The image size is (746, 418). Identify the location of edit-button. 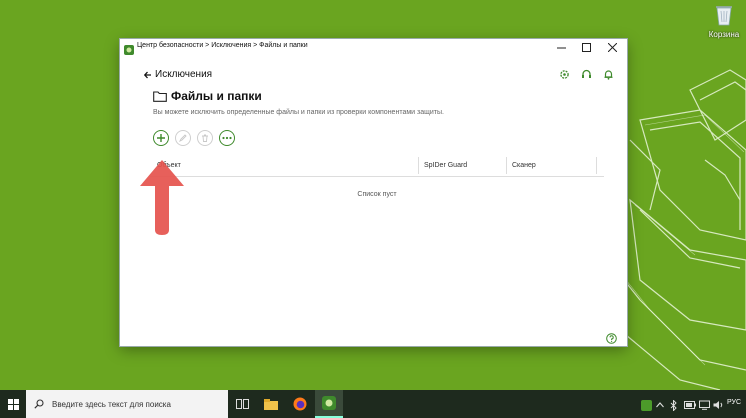
(183, 138).